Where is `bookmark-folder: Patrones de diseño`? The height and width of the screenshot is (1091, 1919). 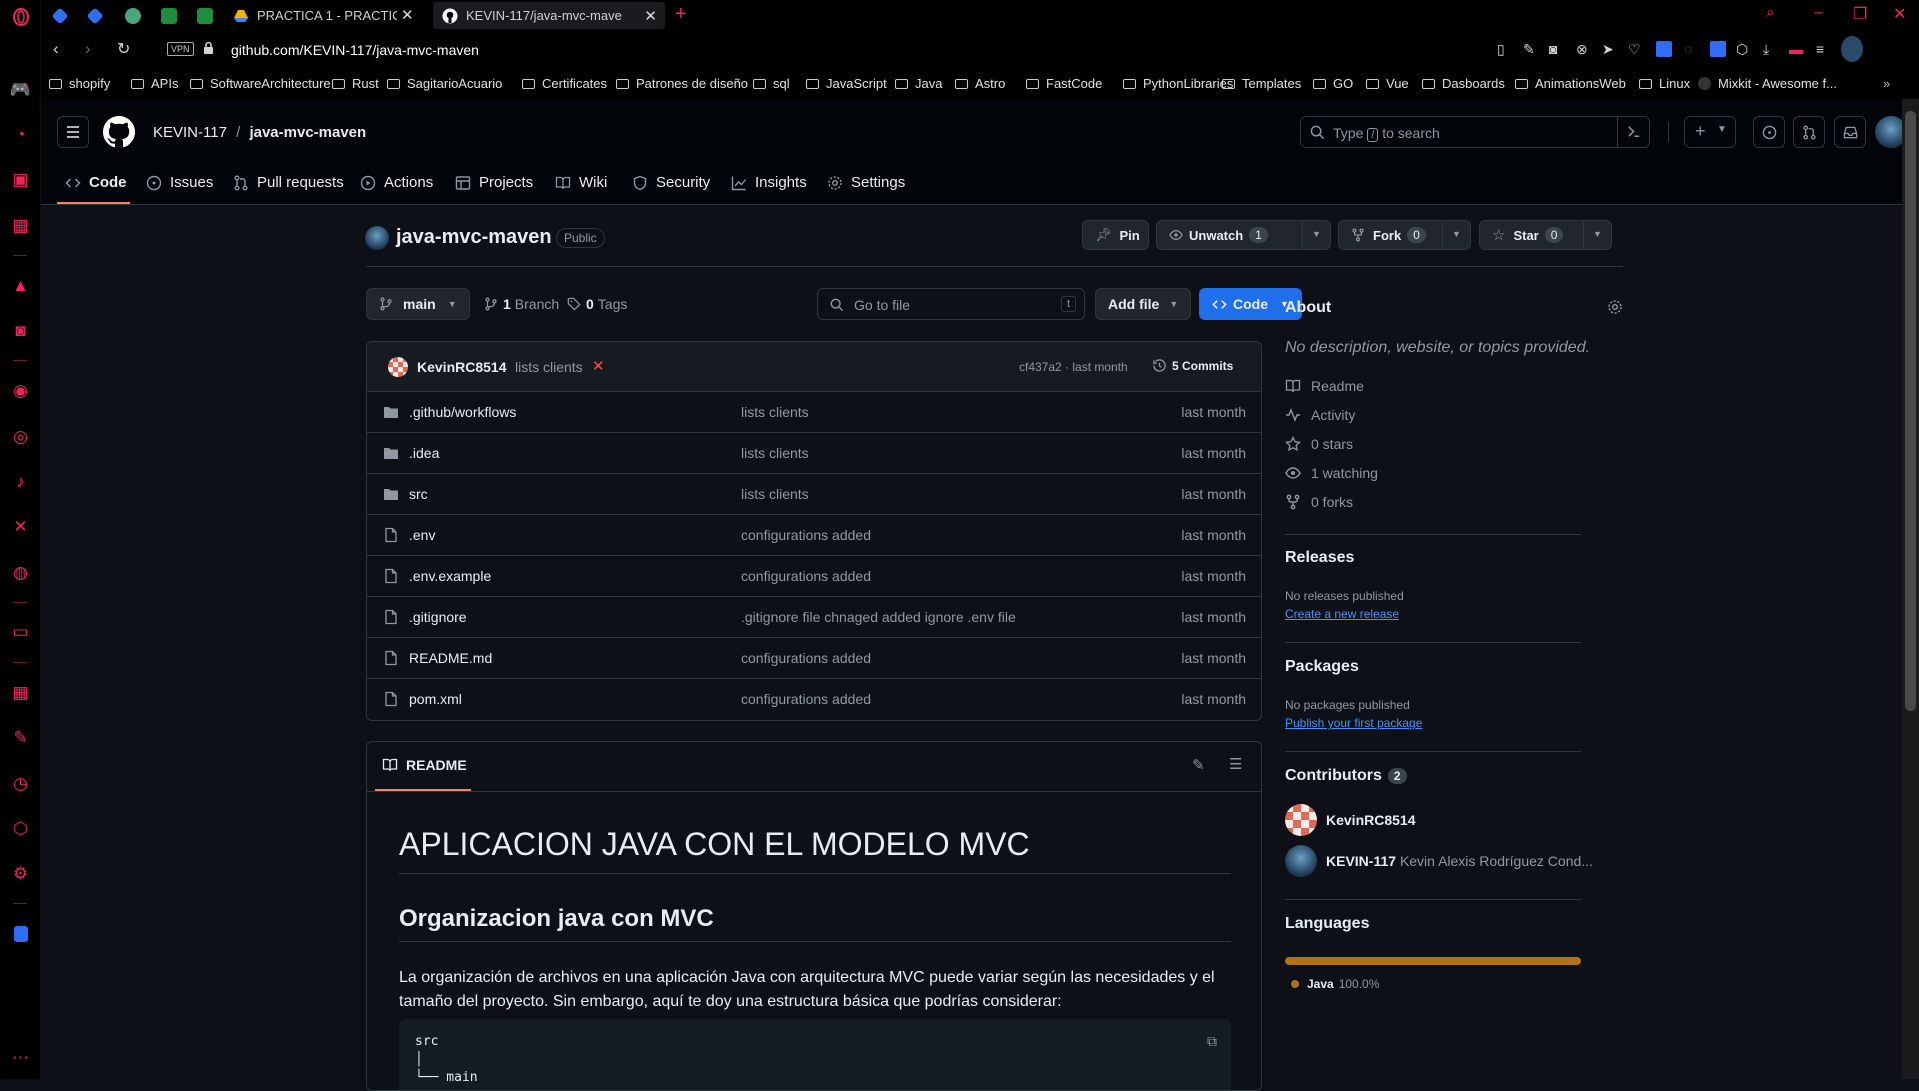 bookmark-folder: Patrones de diseño is located at coordinates (682, 83).